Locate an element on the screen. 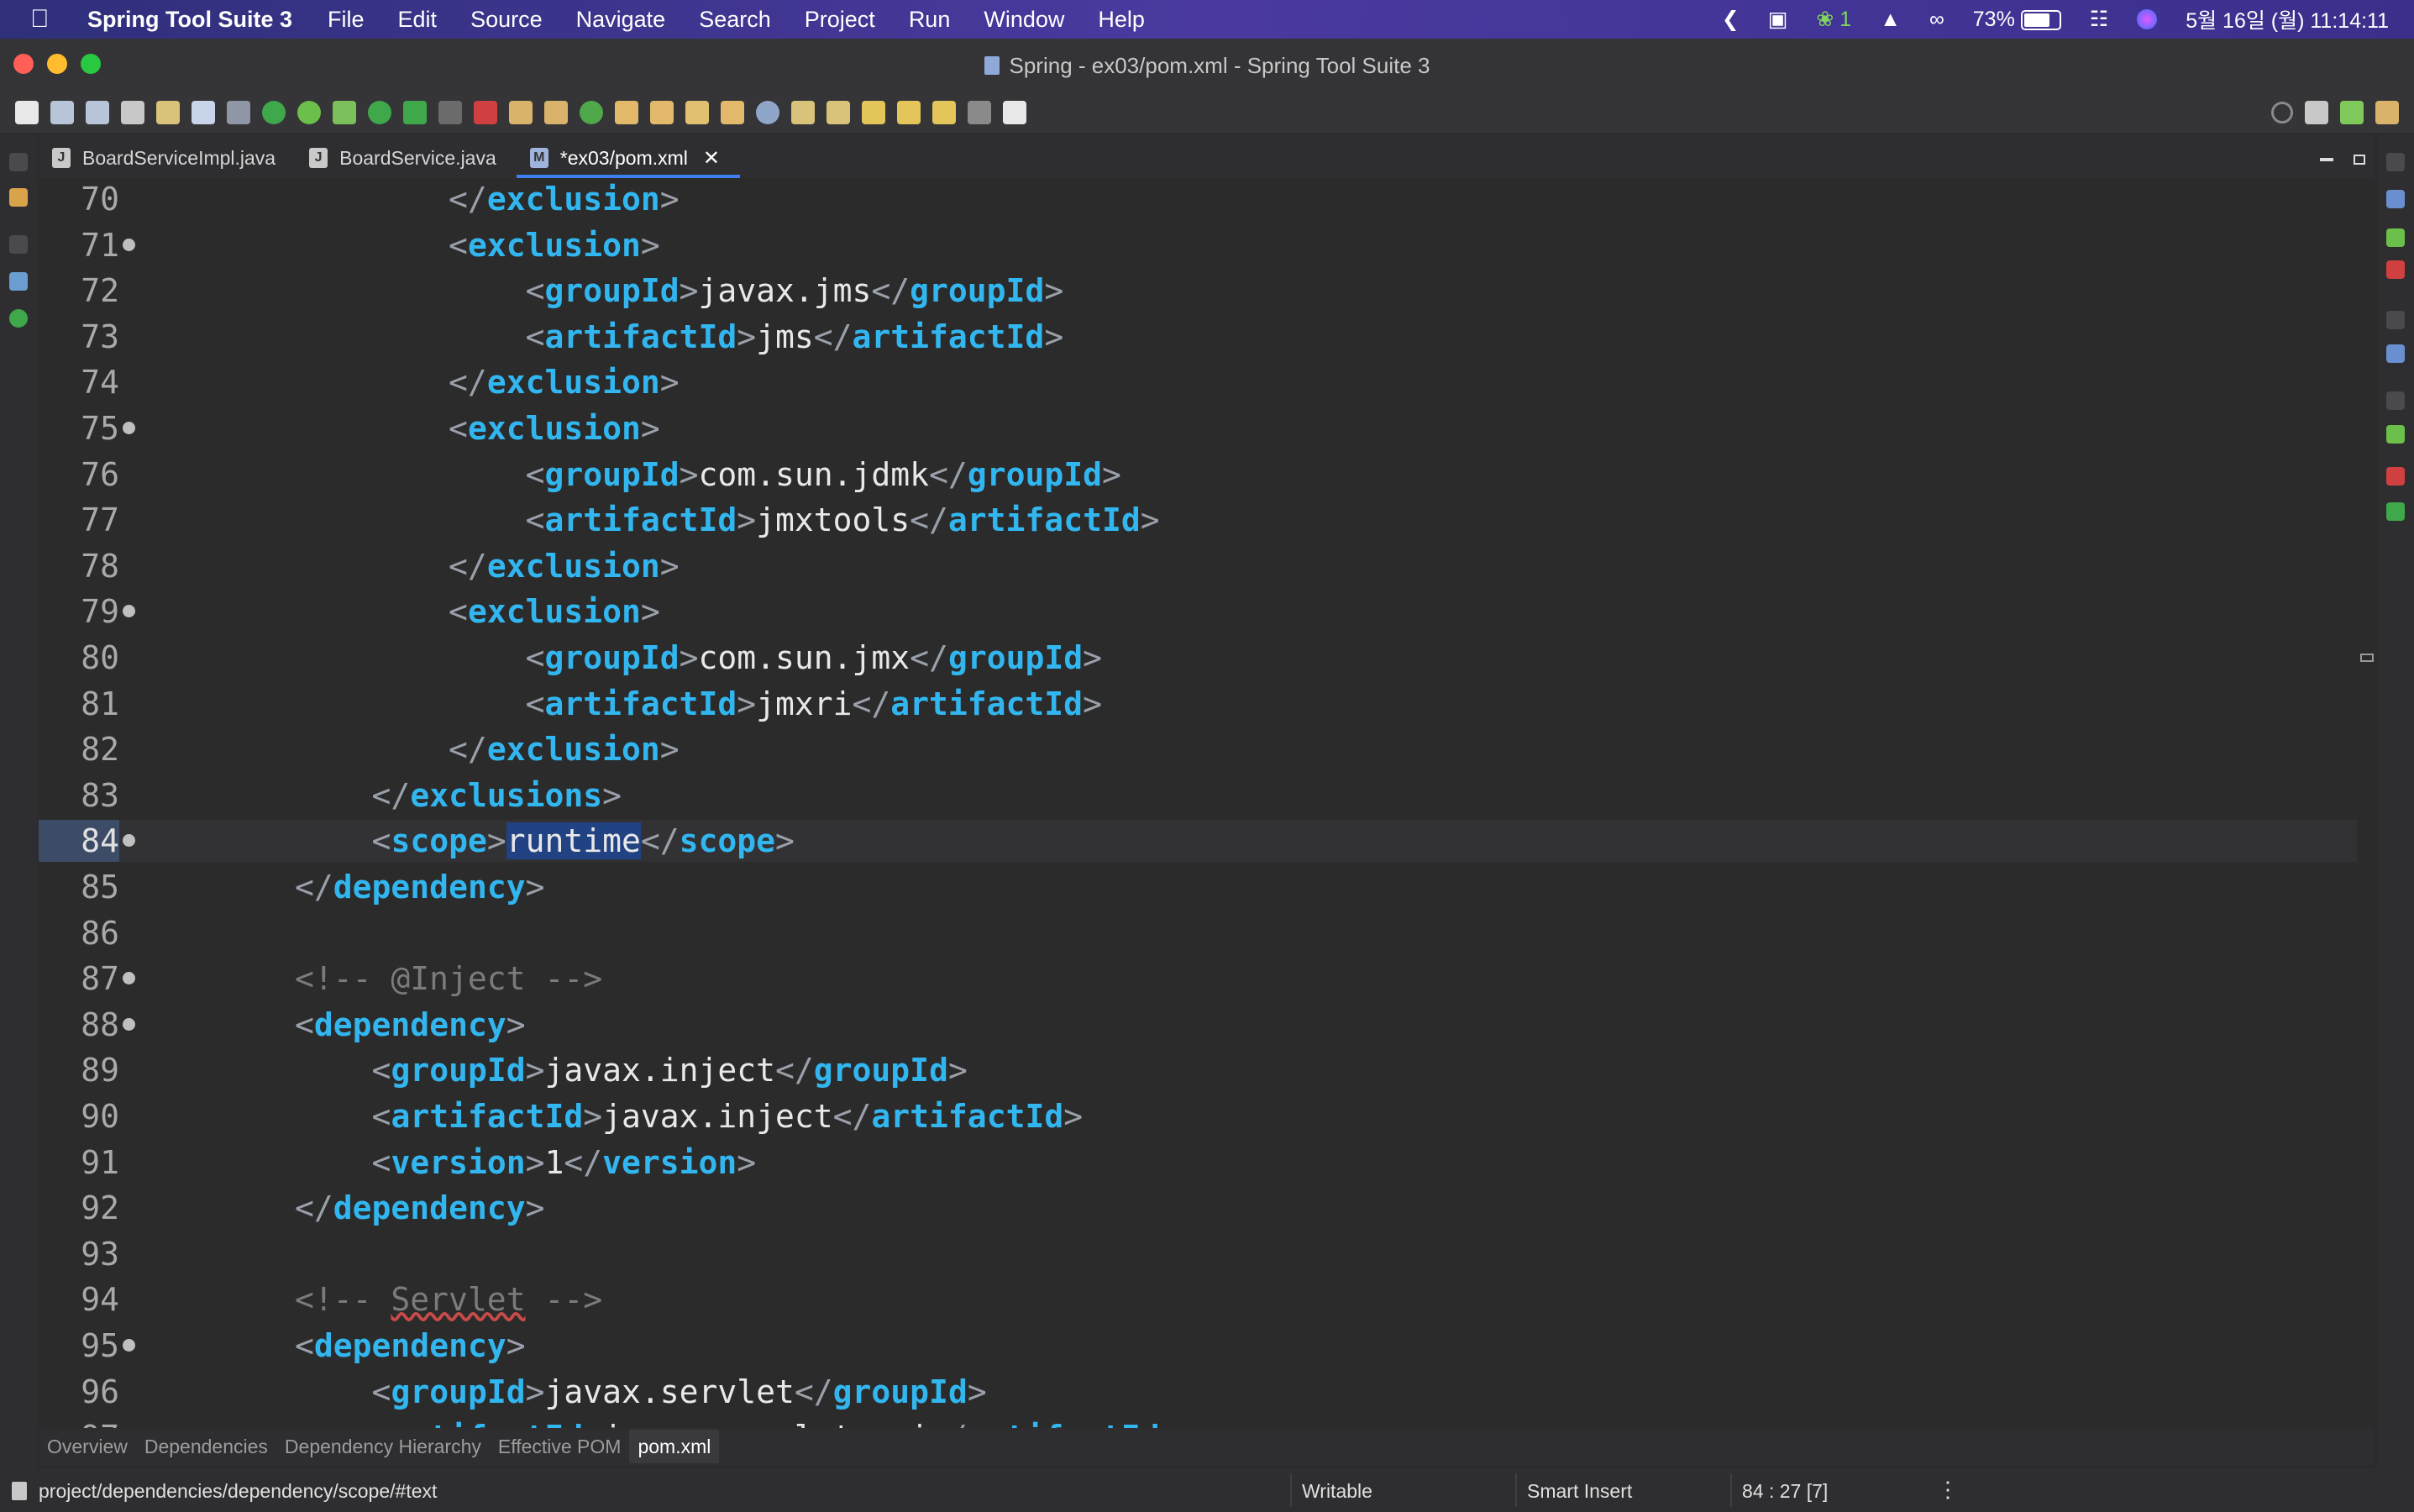 This screenshot has height=1512, width=2414. code-line: 70 </exclusion> is located at coordinates (1198, 199).